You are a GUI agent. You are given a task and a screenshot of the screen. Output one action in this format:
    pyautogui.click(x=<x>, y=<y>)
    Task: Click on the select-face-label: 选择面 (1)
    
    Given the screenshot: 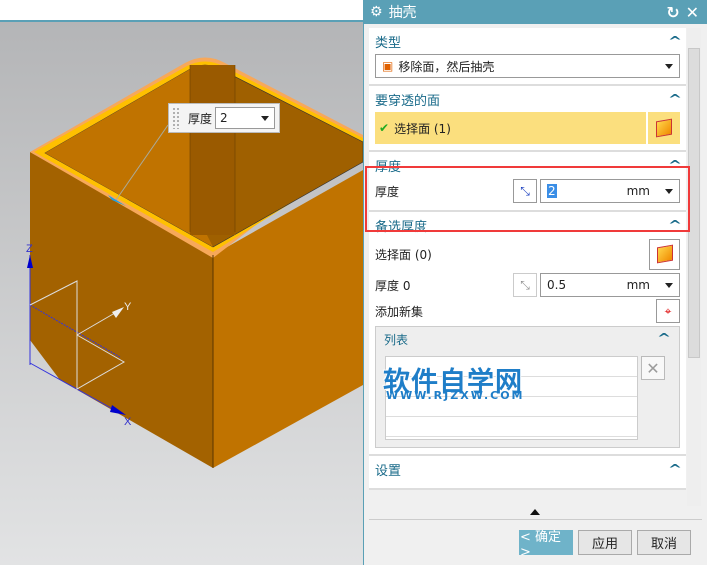 What is the action you would take?
    pyautogui.click(x=422, y=128)
    